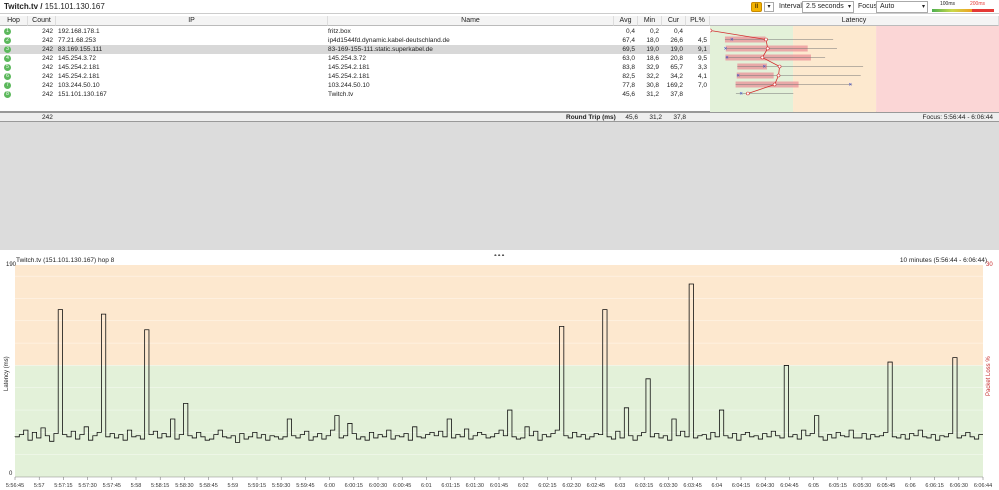 This screenshot has height=490, width=999. Describe the element at coordinates (12, 49) in the screenshot. I see `cell-hop: 3` at that location.